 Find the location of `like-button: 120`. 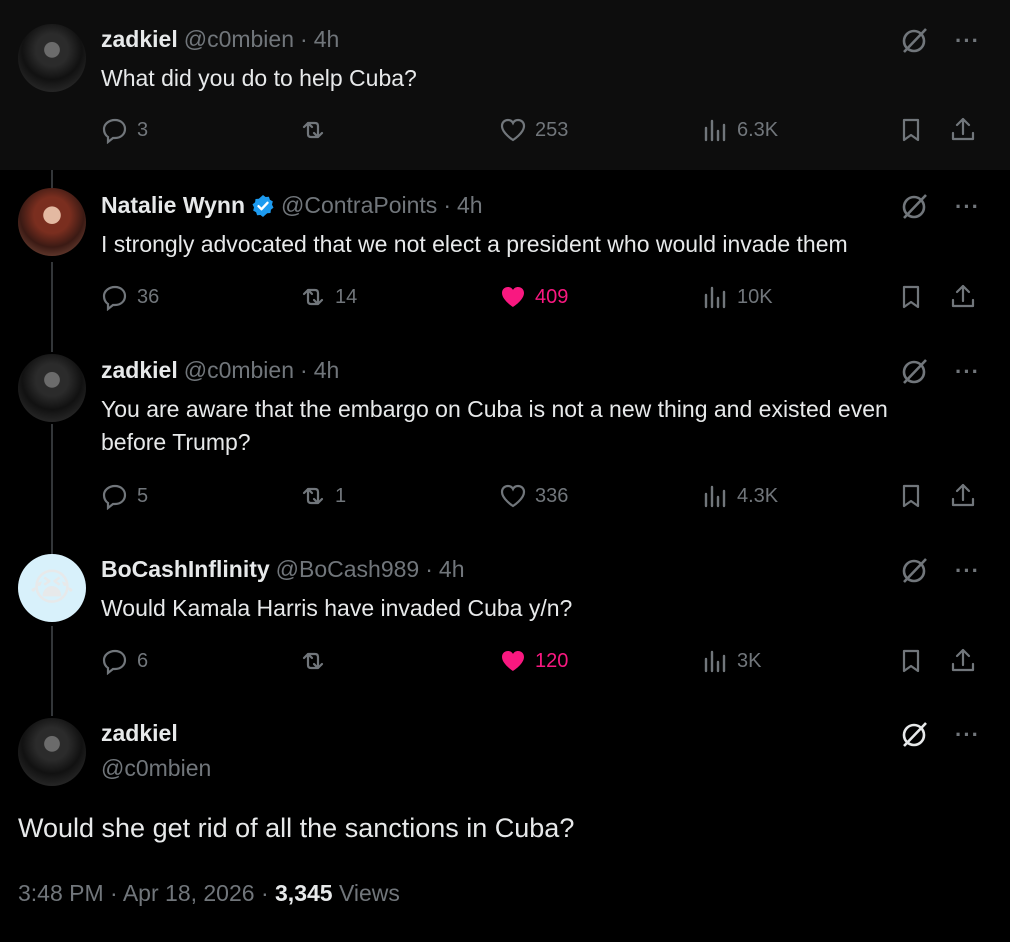

like-button: 120 is located at coordinates (533, 661).